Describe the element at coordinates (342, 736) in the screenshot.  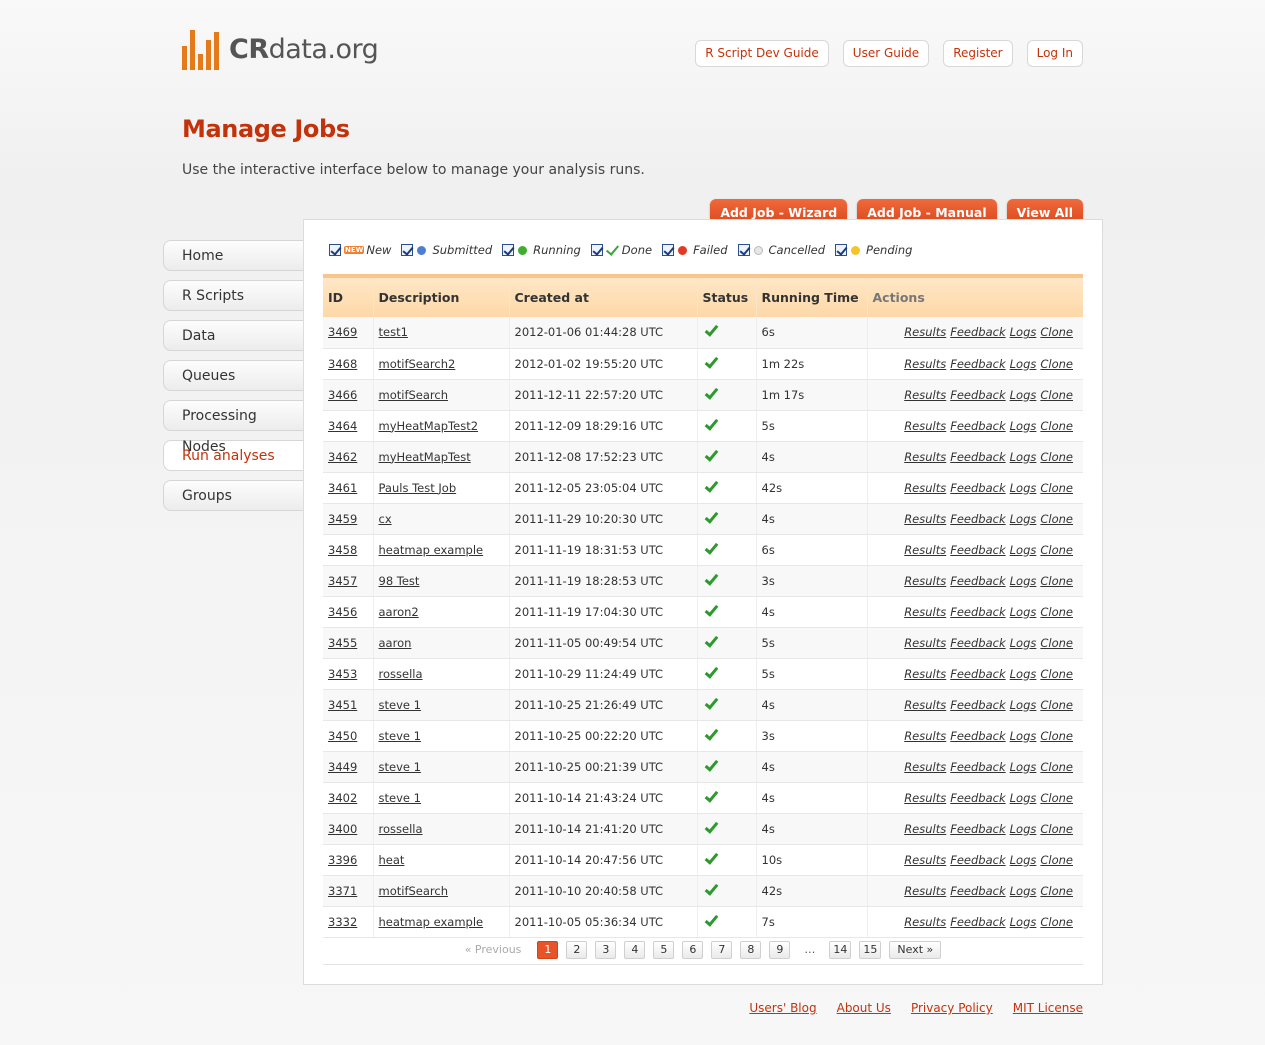
I see `job-id-link: 3450` at that location.